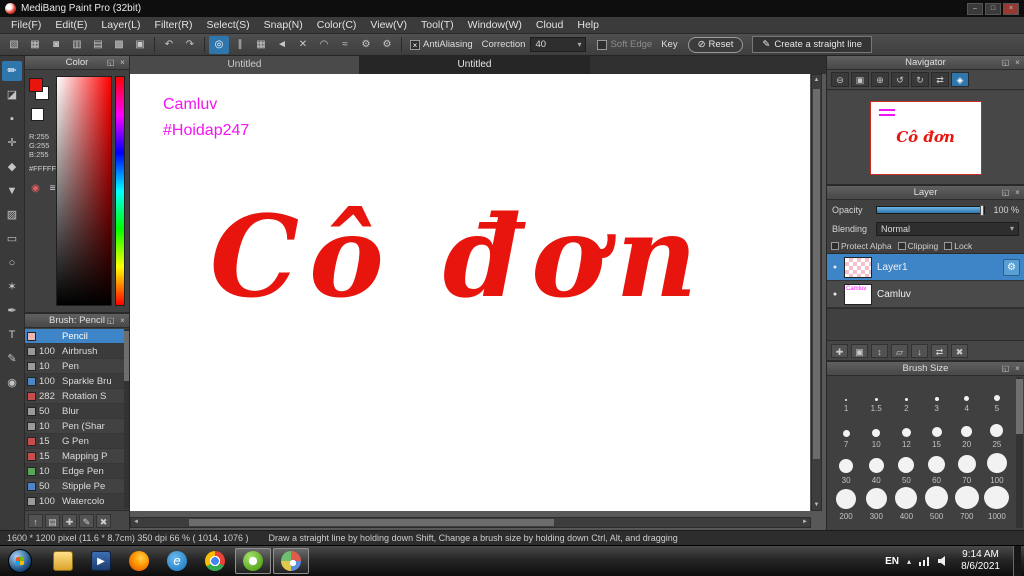 The image size is (1024, 576). Describe the element at coordinates (126, 419) in the screenshot. I see `brush-list-scrollbar` at that location.